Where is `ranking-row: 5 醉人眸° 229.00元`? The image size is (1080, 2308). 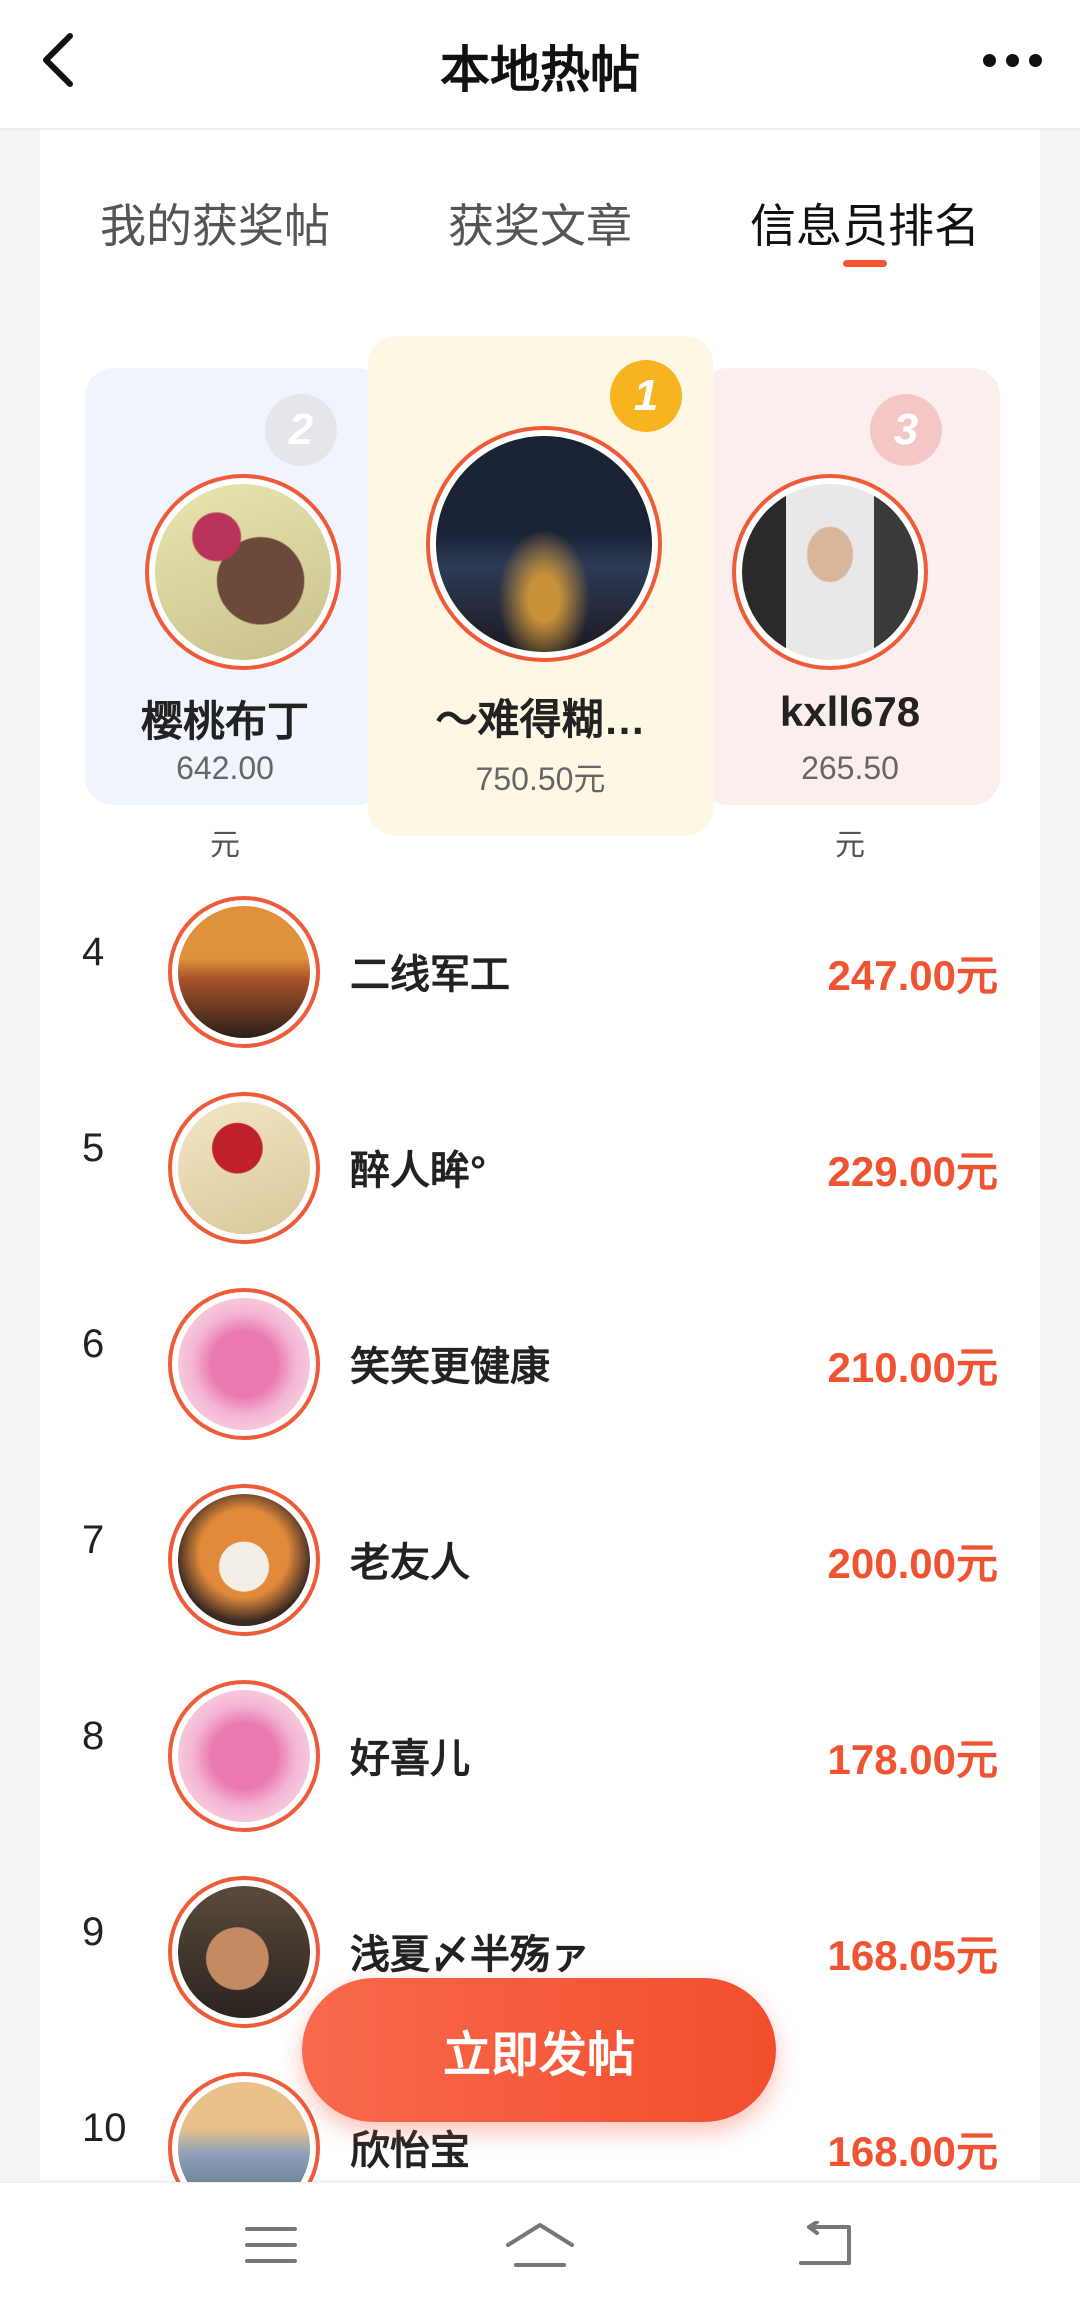 ranking-row: 5 醉人眸° 229.00元 is located at coordinates (540, 1154).